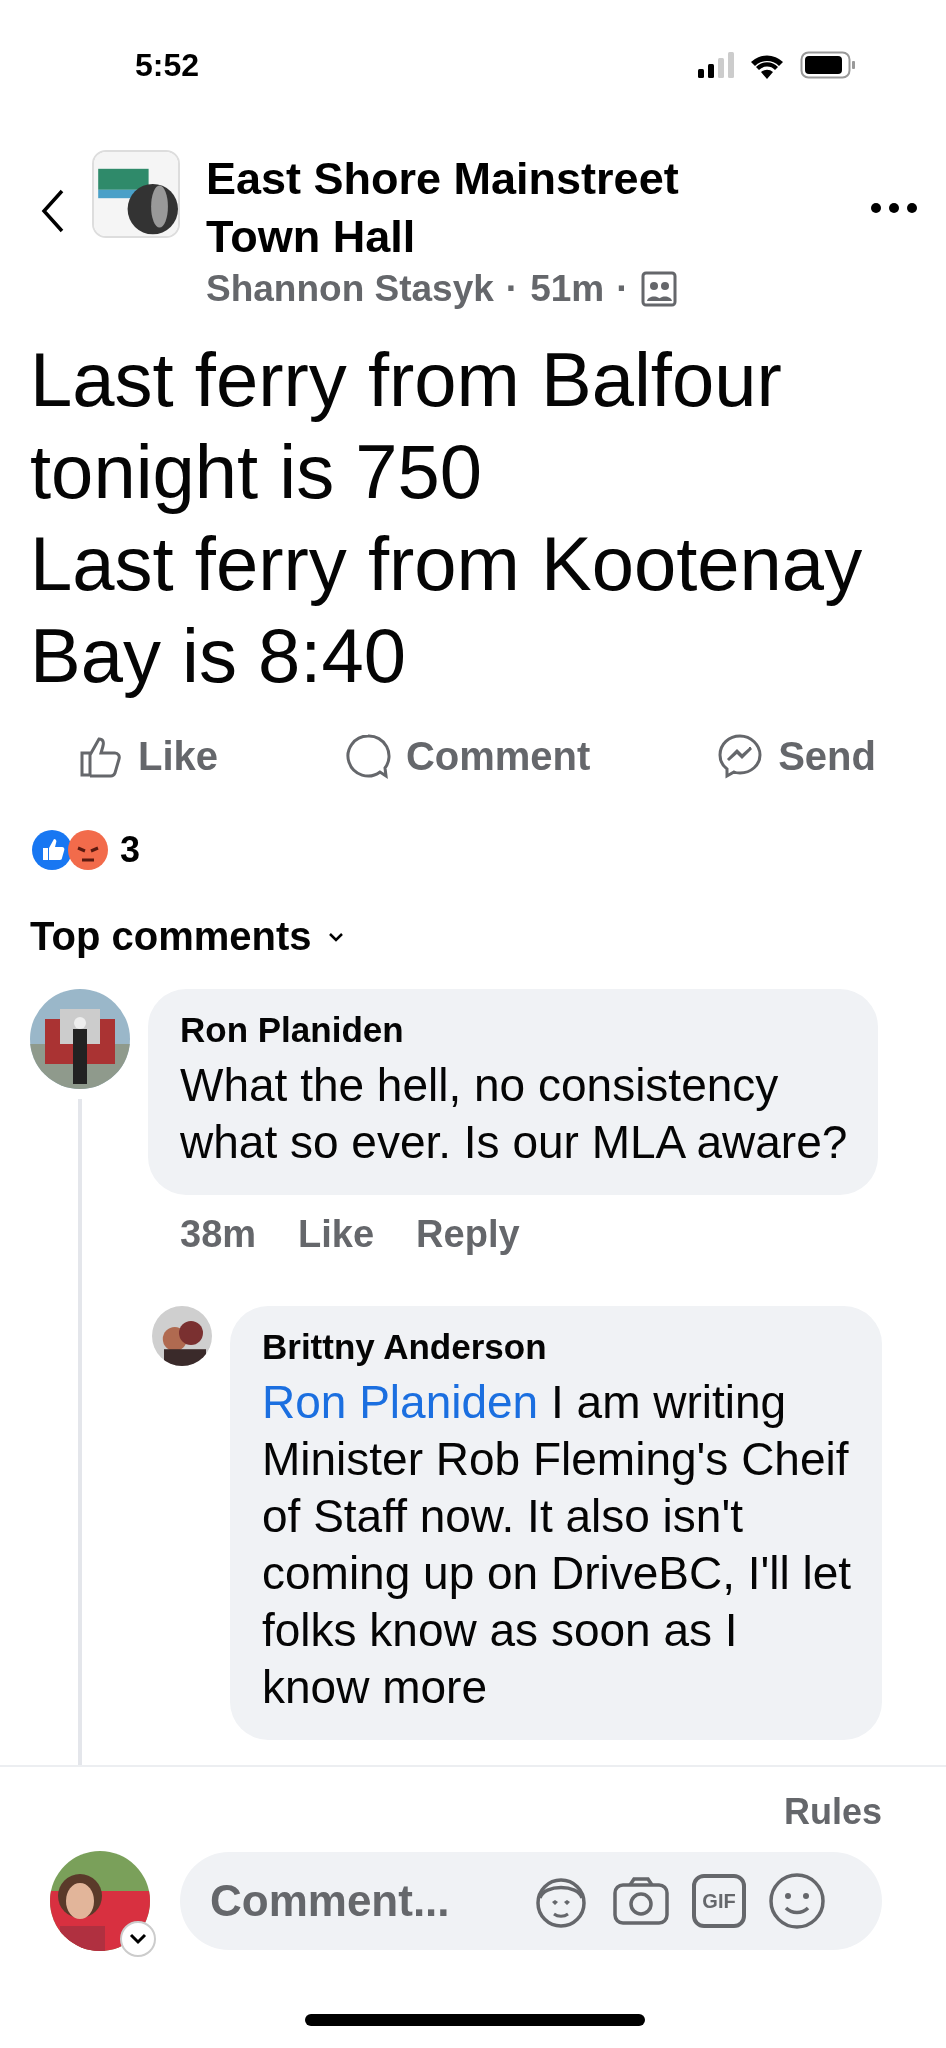 This screenshot has height=2048, width=946. I want to click on group-name: East Shore Mainstreet Town Hall, so click(466, 208).